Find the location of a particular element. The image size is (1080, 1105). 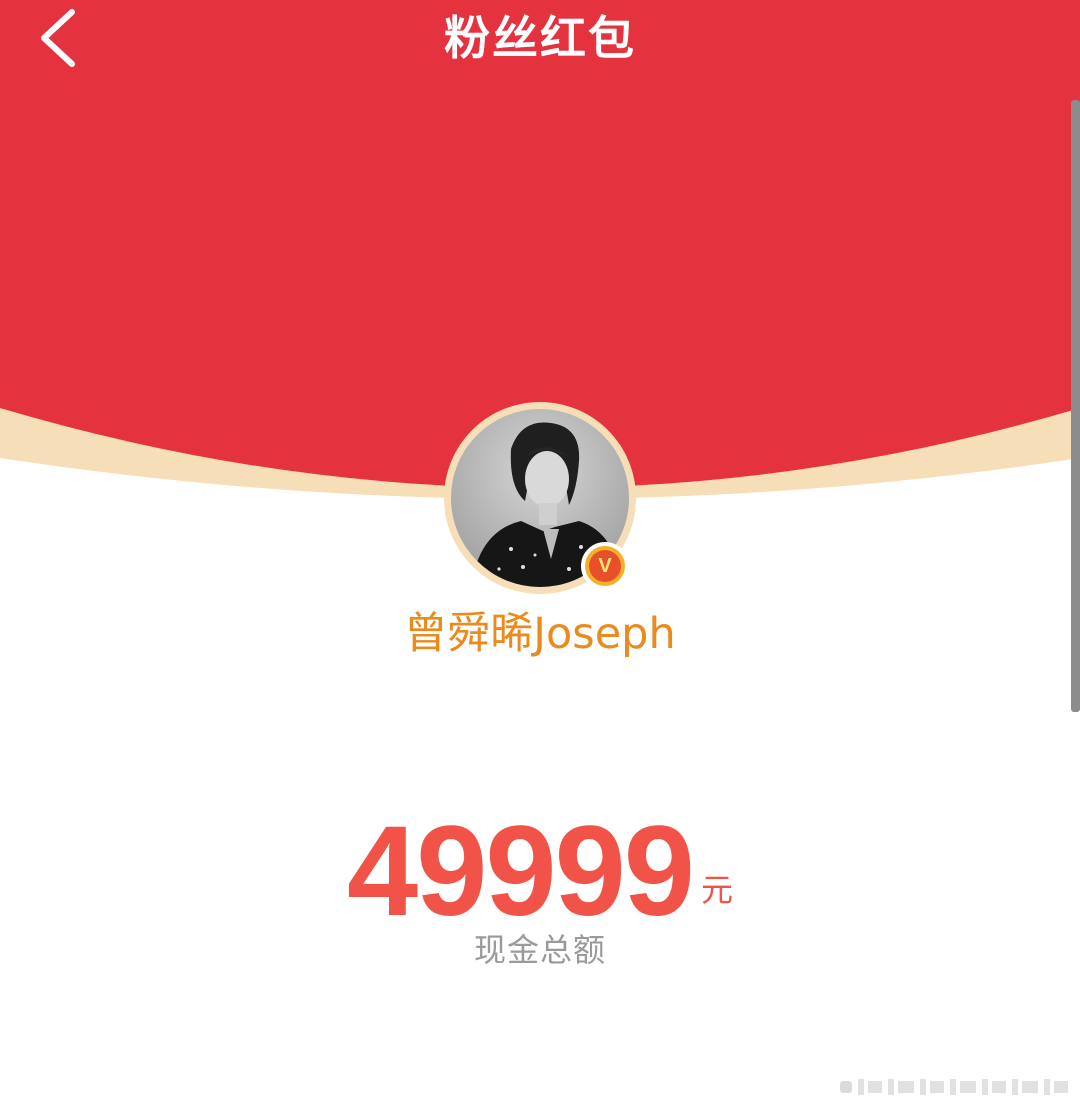

chevron-left-icon is located at coordinates (58, 38).